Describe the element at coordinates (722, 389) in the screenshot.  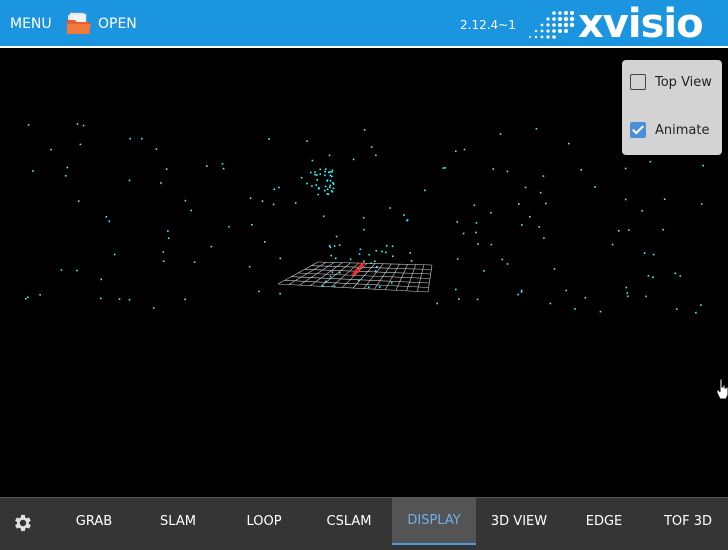
I see `hand-cursor-icon` at that location.